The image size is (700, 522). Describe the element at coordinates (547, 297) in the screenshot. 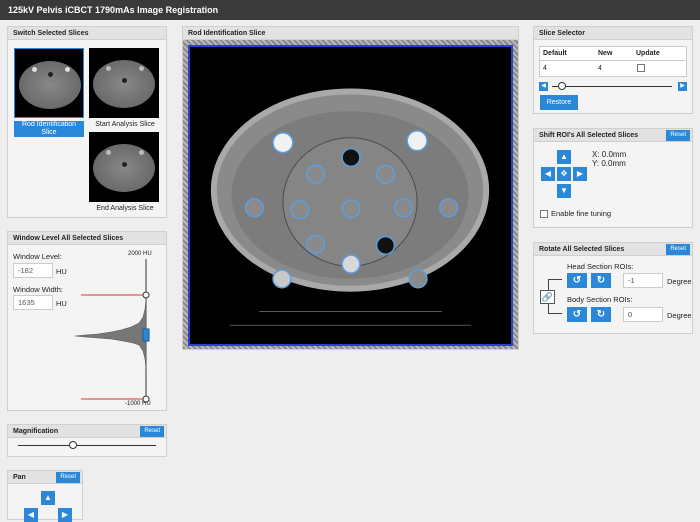

I see `link-icon: 🔗` at that location.